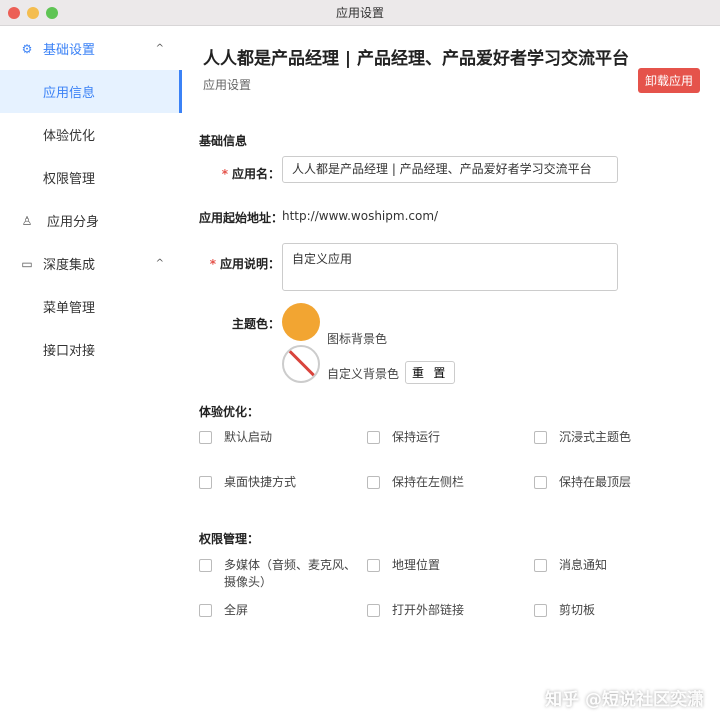 The width and height of the screenshot is (720, 720). I want to click on label: 应用信息, so click(69, 93).